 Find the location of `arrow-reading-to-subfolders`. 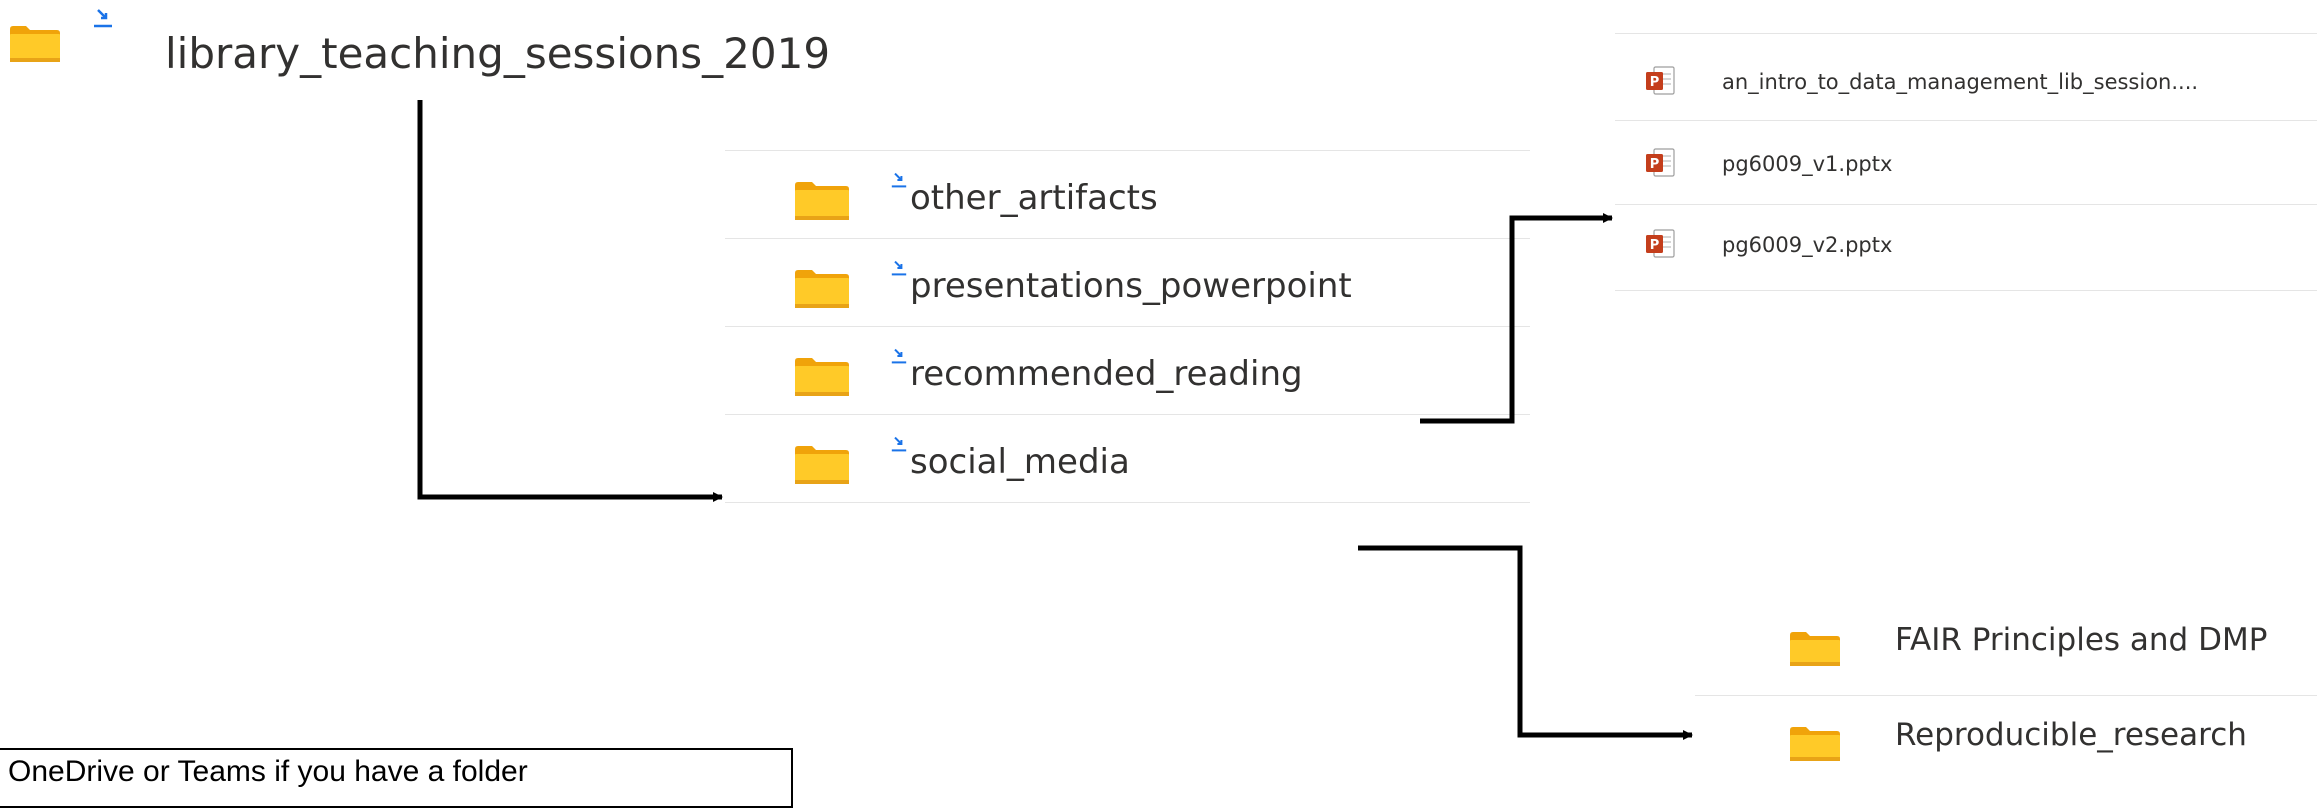

arrow-reading-to-subfolders is located at coordinates (1525, 642).